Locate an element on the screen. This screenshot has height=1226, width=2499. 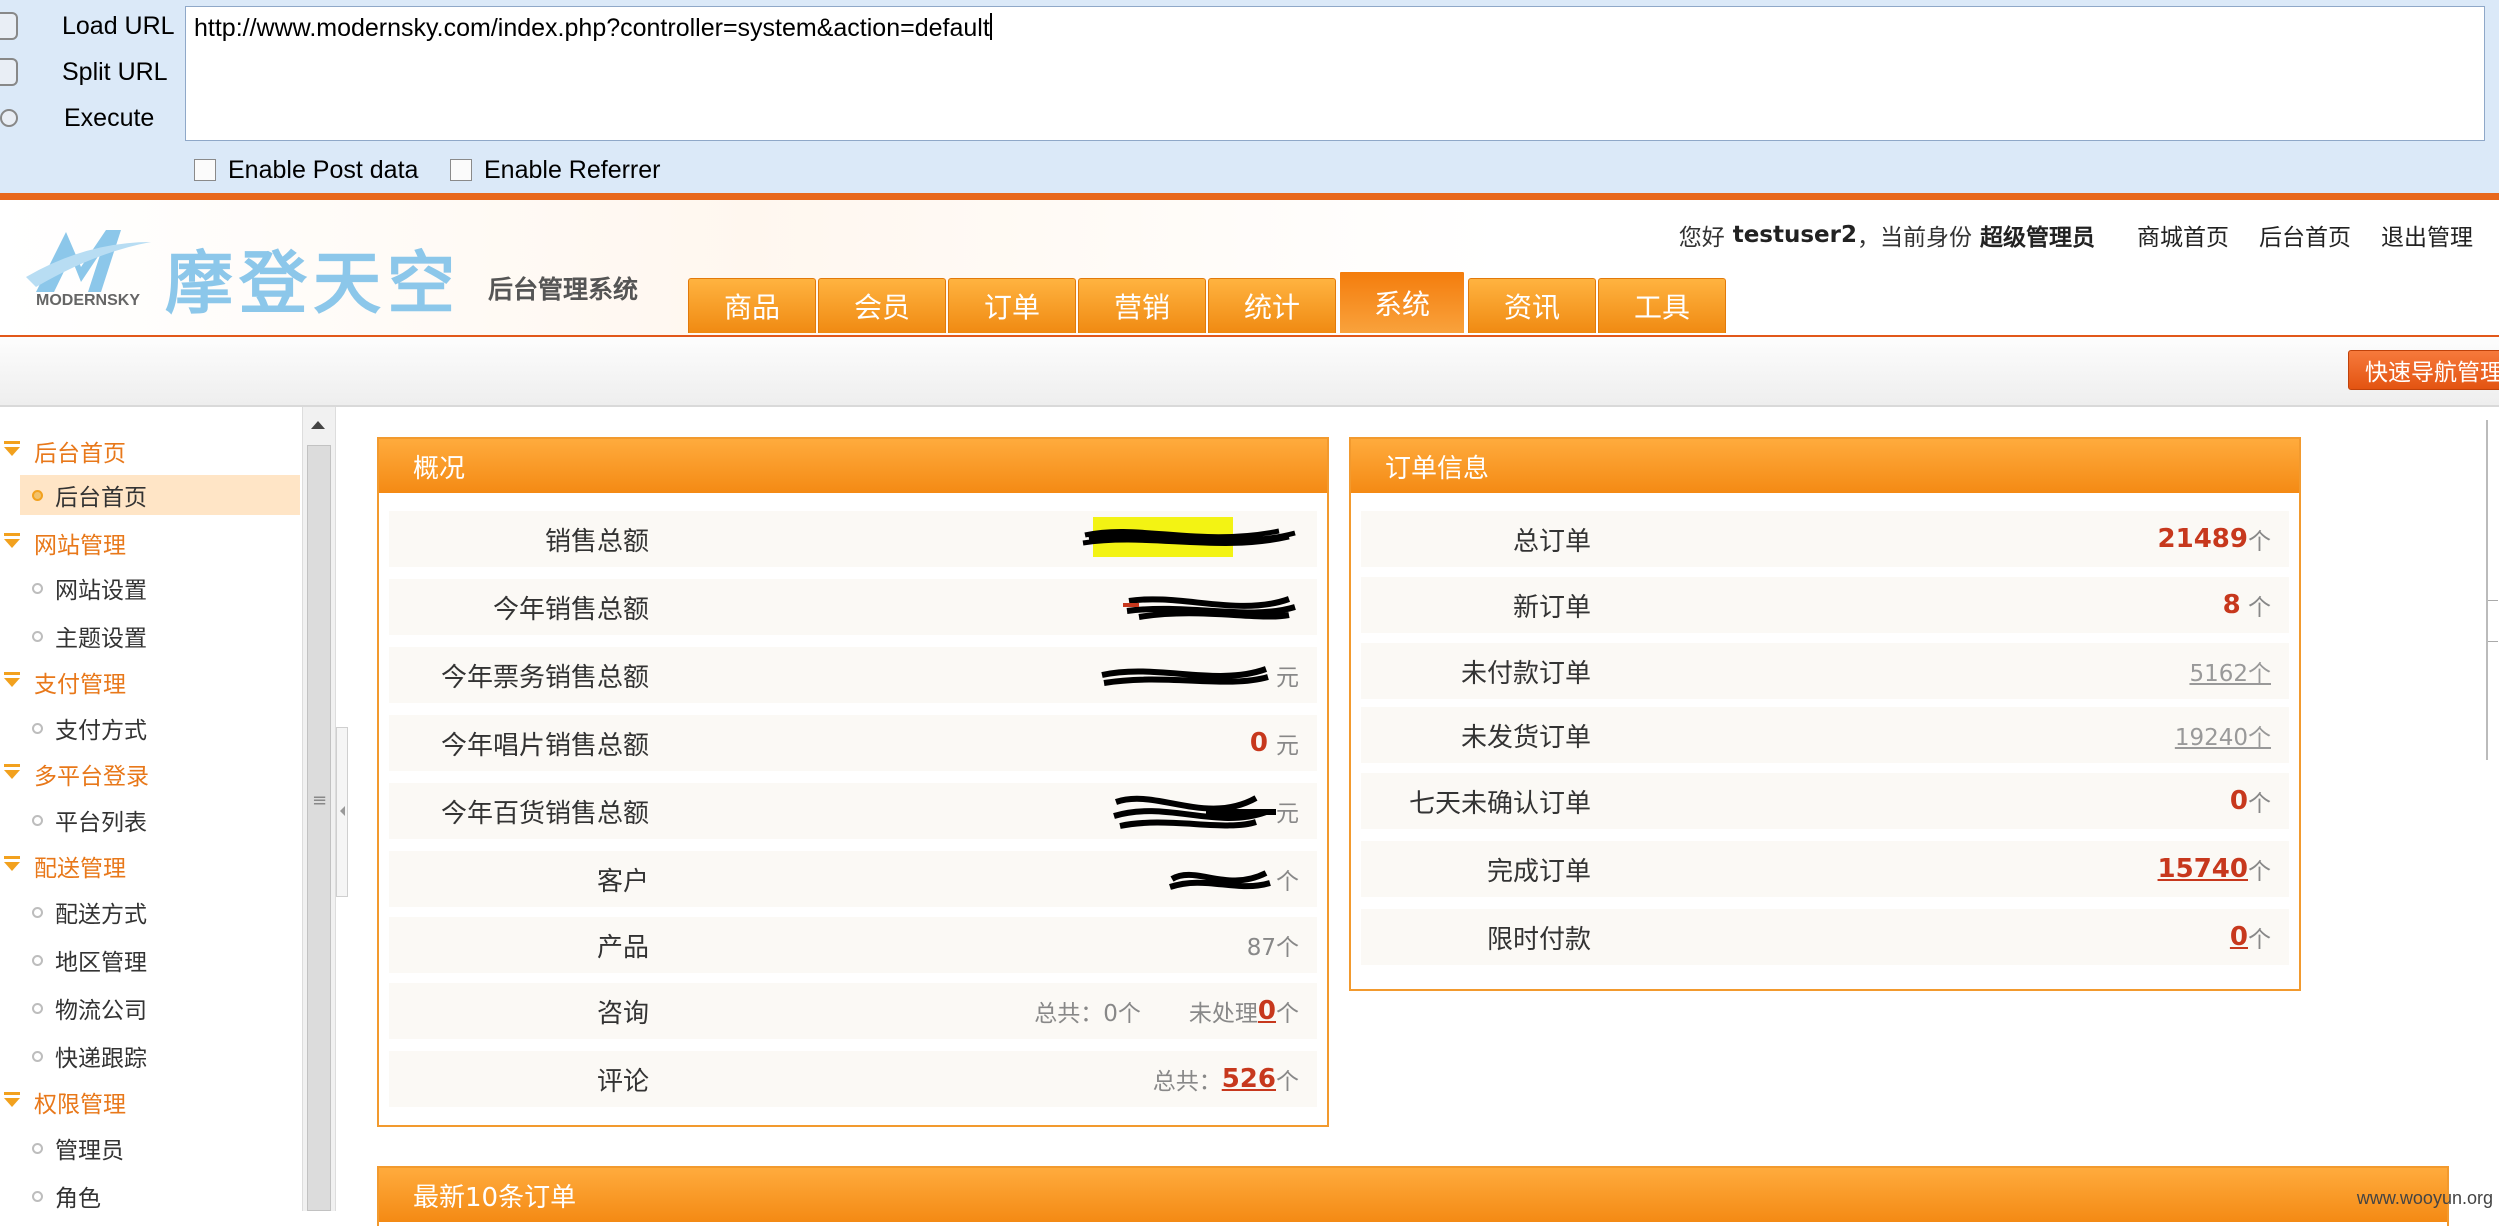
sidebar-item-label: 角色 is located at coordinates (78, 1198).